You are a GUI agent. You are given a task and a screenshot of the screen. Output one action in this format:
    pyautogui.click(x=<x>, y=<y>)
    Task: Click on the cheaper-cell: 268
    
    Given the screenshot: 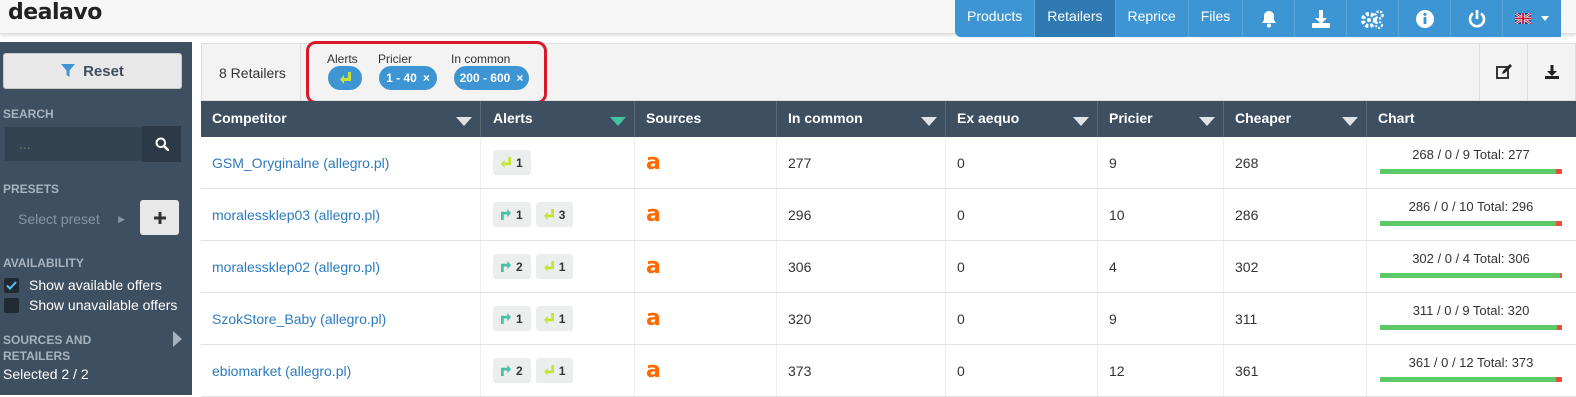 What is the action you would take?
    pyautogui.click(x=1295, y=162)
    